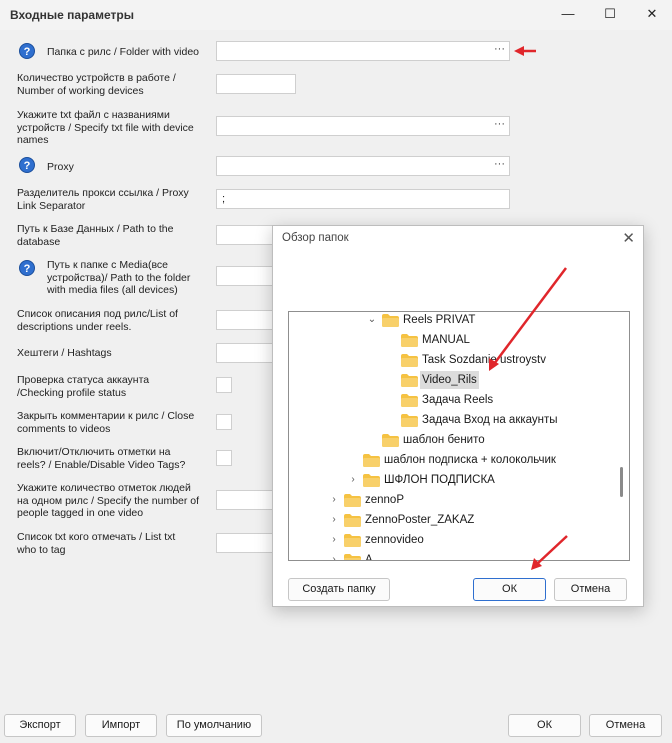 The height and width of the screenshot is (743, 672). Describe the element at coordinates (60, 167) in the screenshot. I see `proxy-label: Proxy` at that location.